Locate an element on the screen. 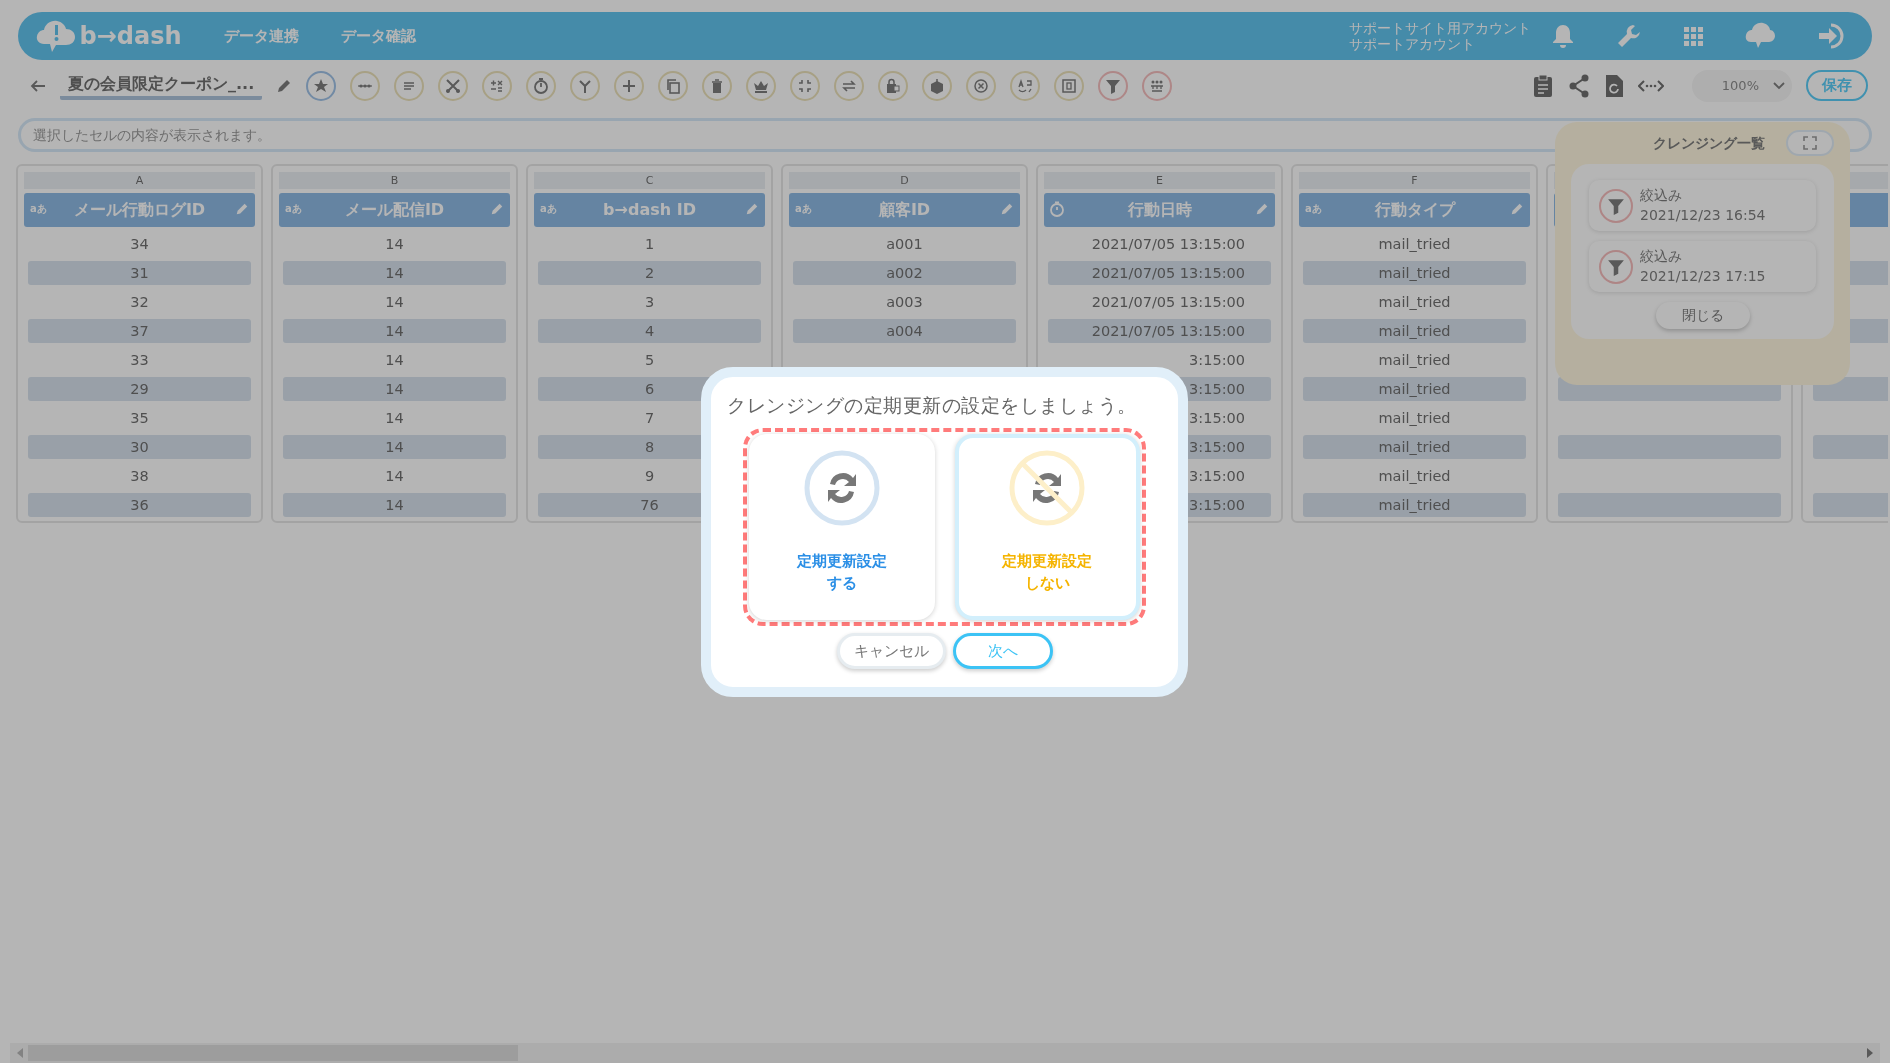 This screenshot has height=1063, width=1890. item-time: 2021/12/23 17:15 is located at coordinates (1703, 276).